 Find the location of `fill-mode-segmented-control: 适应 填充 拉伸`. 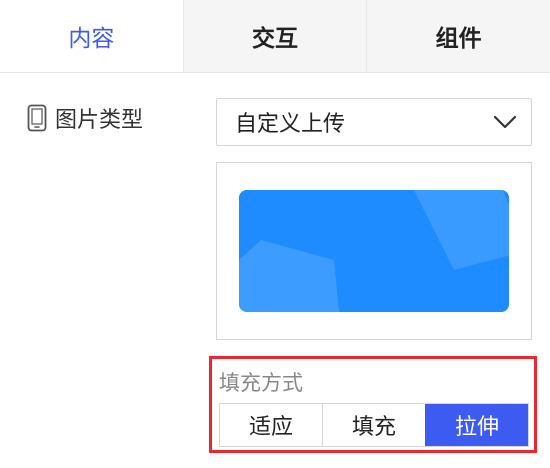

fill-mode-segmented-control: 适应 填充 拉伸 is located at coordinates (374, 425).